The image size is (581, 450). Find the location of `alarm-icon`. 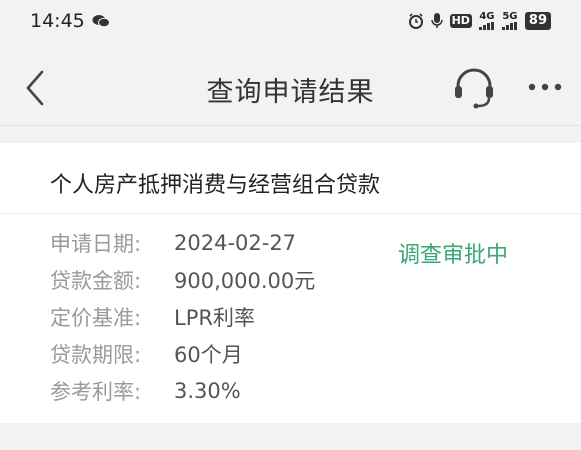

alarm-icon is located at coordinates (415, 21).